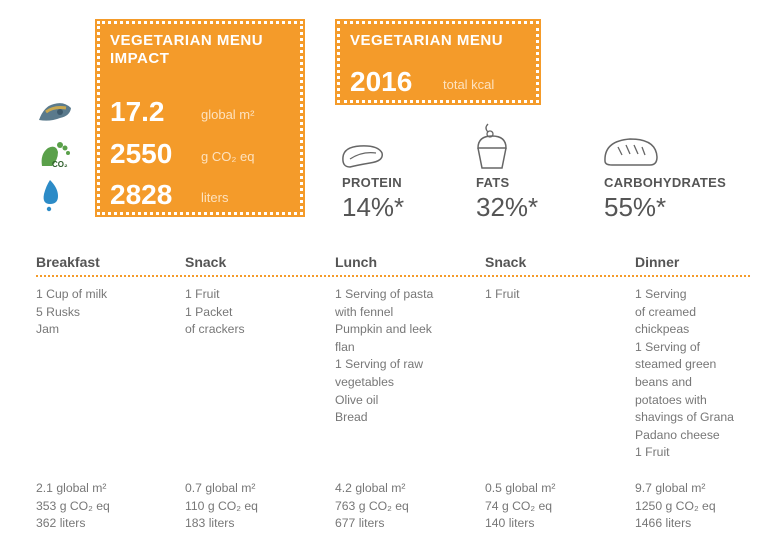 Image resolution: width=781 pixels, height=547 pixels. What do you see at coordinates (357, 399) in the screenshot?
I see `list-item: Olive oil` at bounding box center [357, 399].